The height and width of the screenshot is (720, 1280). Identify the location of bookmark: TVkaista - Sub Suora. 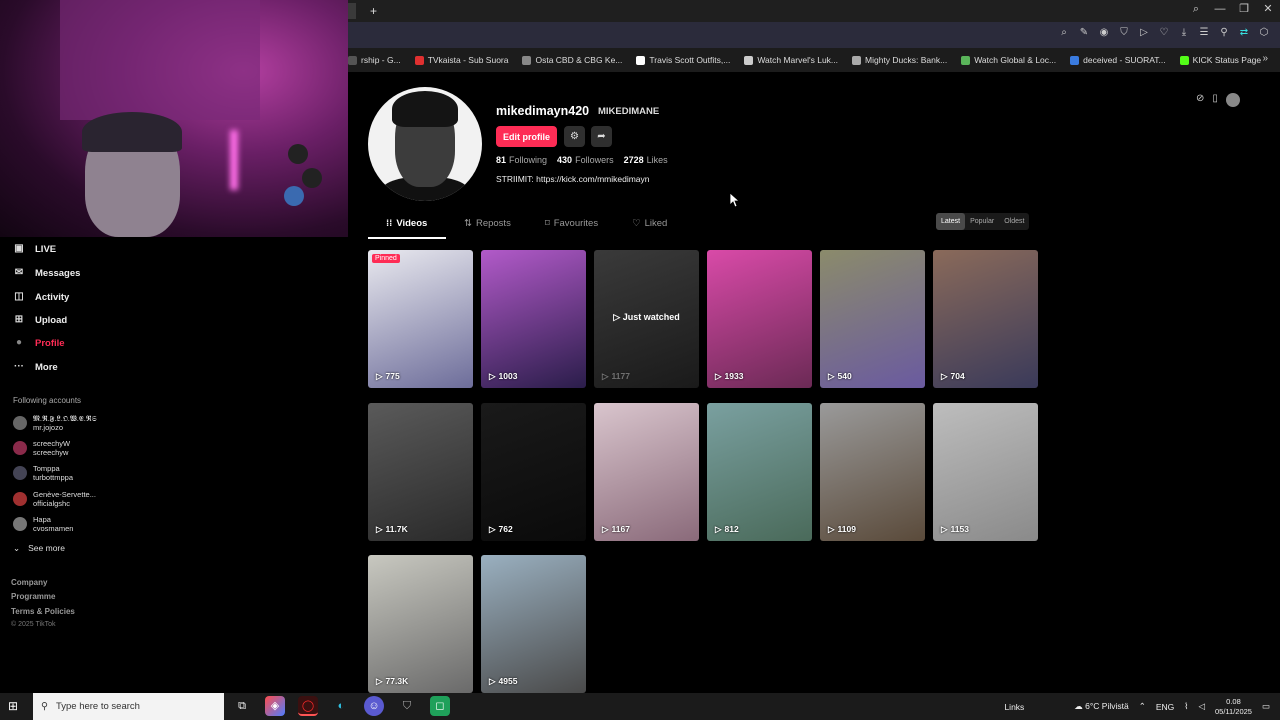
(461, 60).